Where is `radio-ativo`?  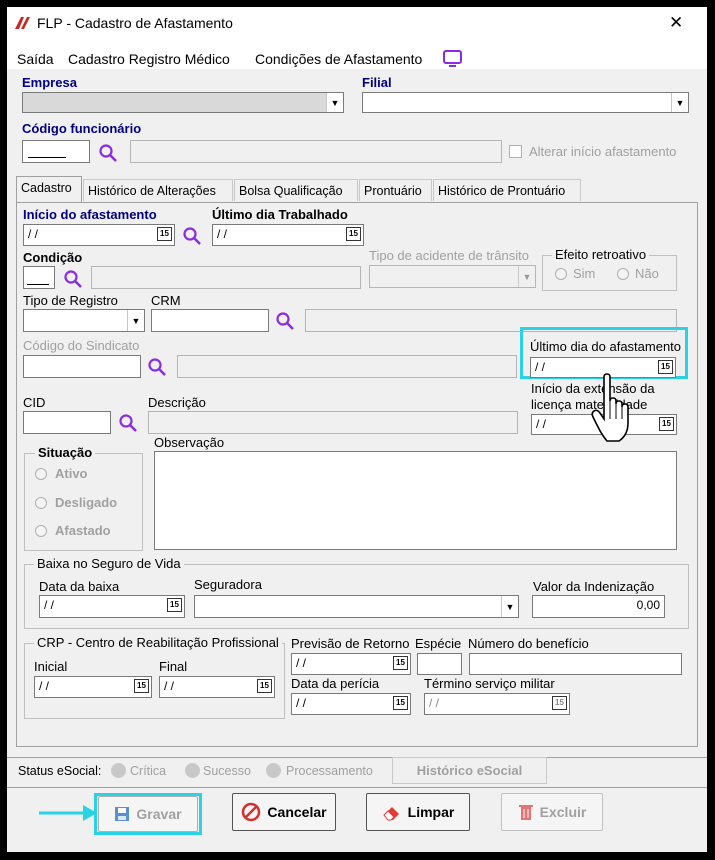 radio-ativo is located at coordinates (41, 474).